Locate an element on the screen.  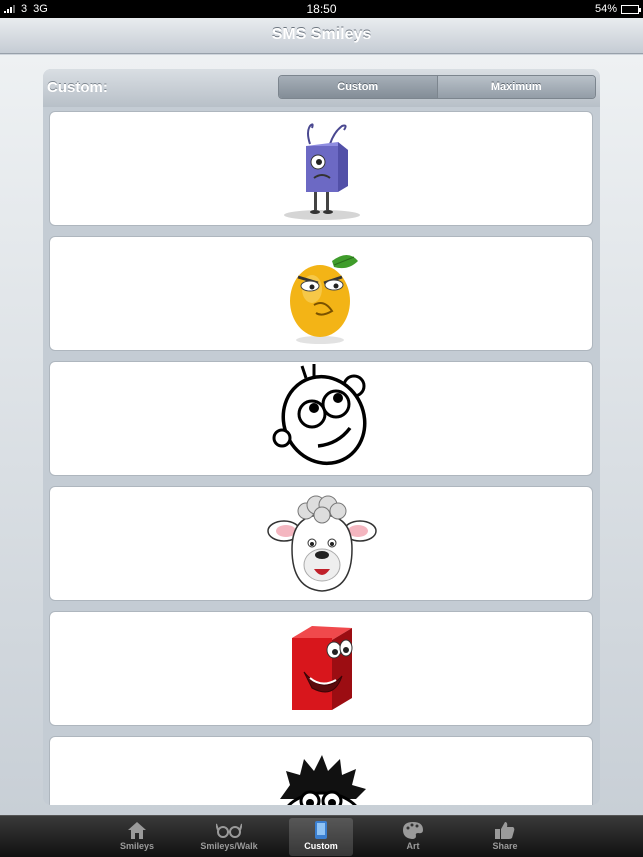
tab-label: Share is located at coordinates (505, 846).